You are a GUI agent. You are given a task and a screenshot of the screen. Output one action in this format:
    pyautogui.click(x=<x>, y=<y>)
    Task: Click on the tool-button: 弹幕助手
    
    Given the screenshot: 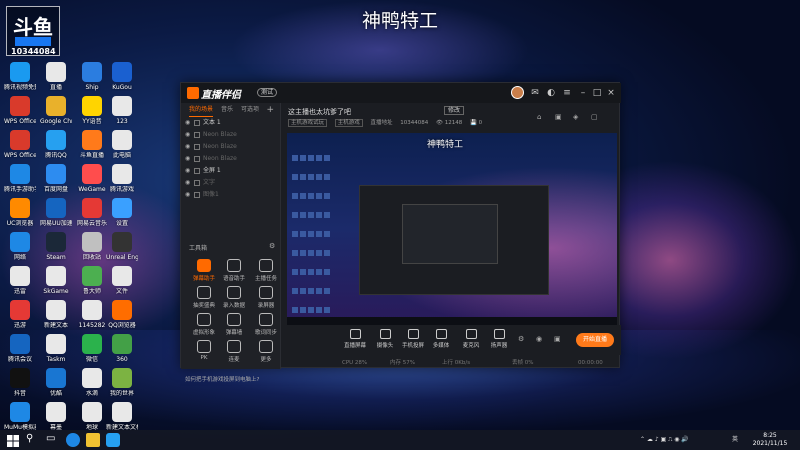 What is the action you would take?
    pyautogui.click(x=204, y=270)
    